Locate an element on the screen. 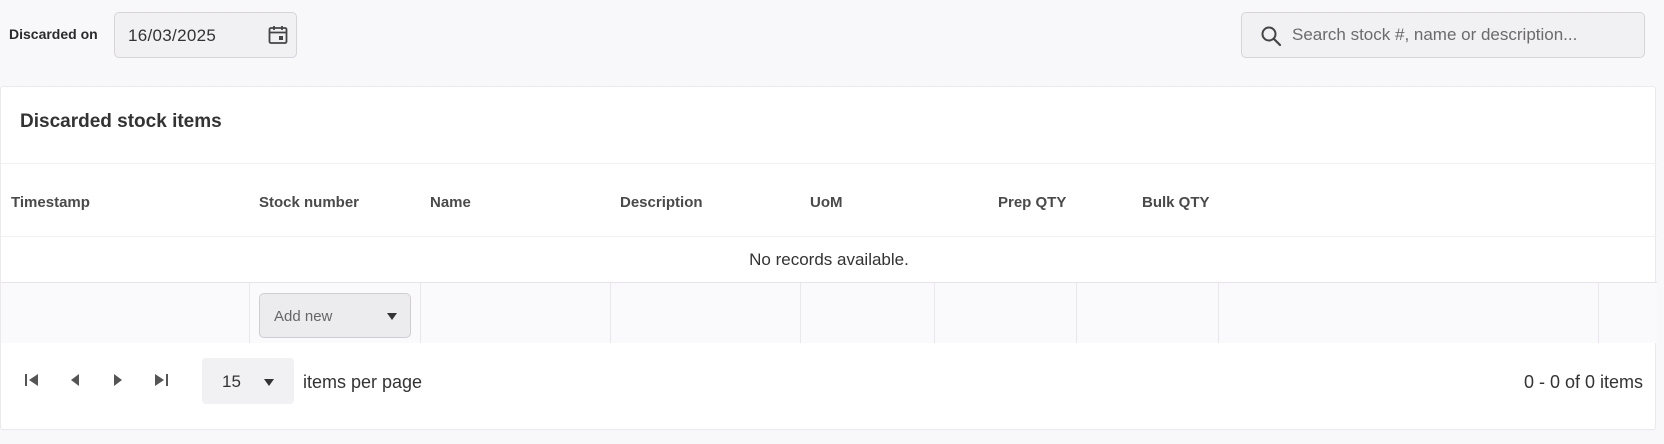  no-records-row: No records available. is located at coordinates (829, 260).